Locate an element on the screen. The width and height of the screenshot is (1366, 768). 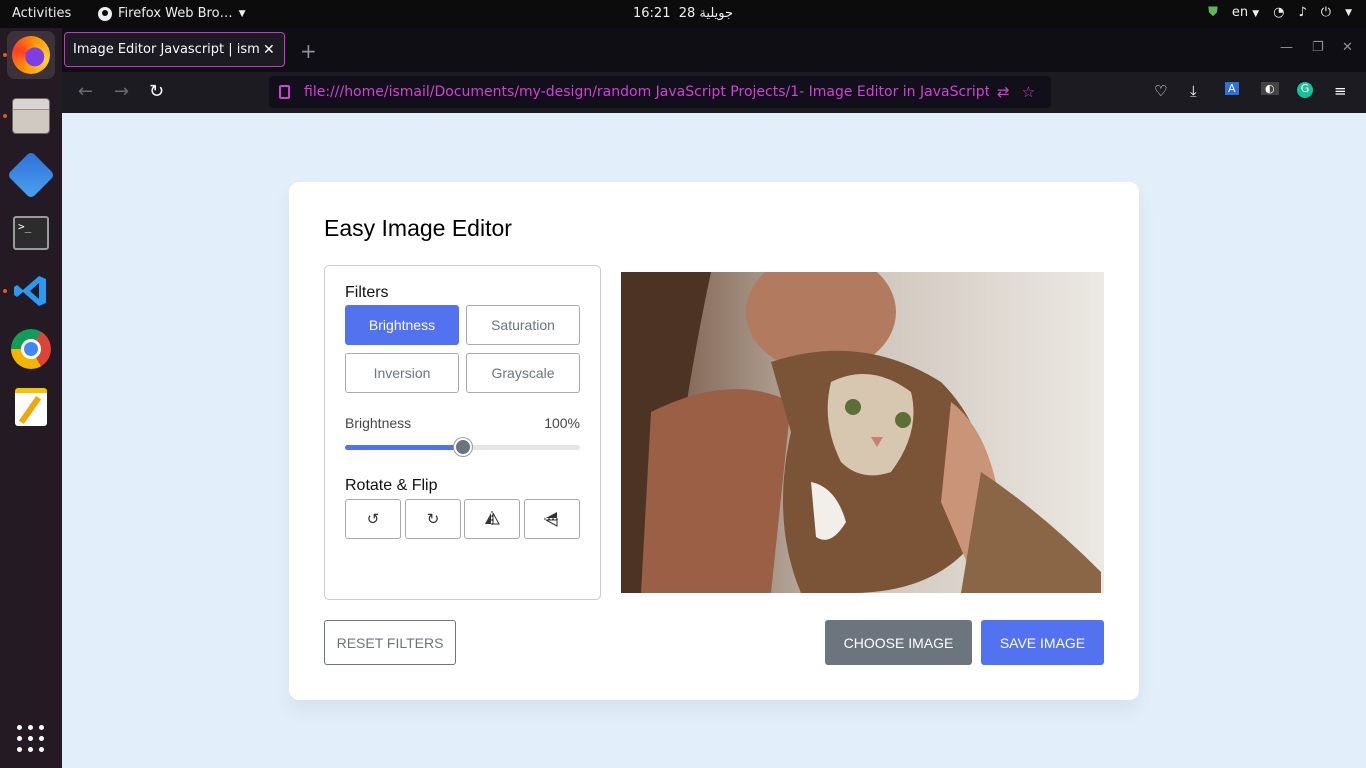
language-indicator: en ▼ is located at coordinates (1245, 12).